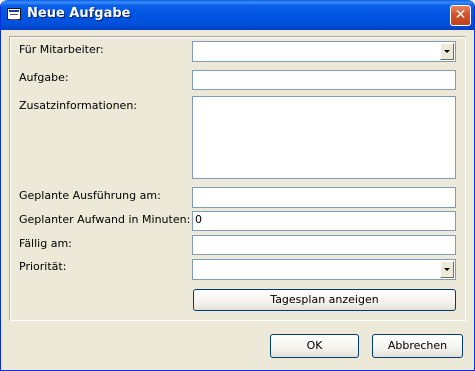 This screenshot has height=371, width=475. What do you see at coordinates (90, 195) in the screenshot?
I see `ausfuehrung-label: Geplante Ausführung am:` at bounding box center [90, 195].